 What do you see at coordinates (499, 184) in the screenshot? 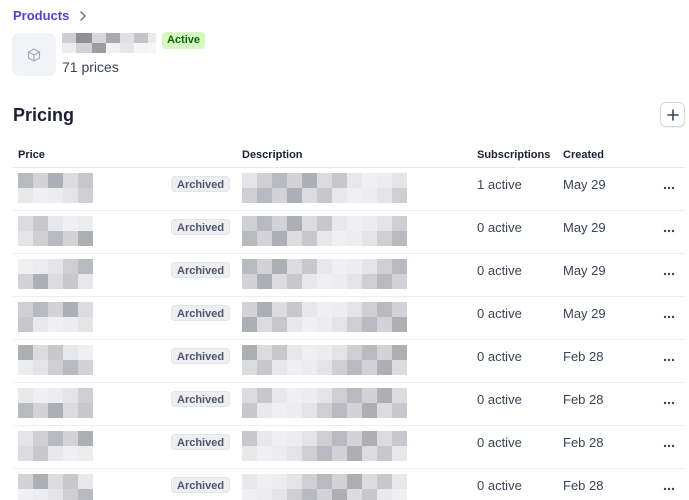
I see `subscriptions-count: 1 active` at bounding box center [499, 184].